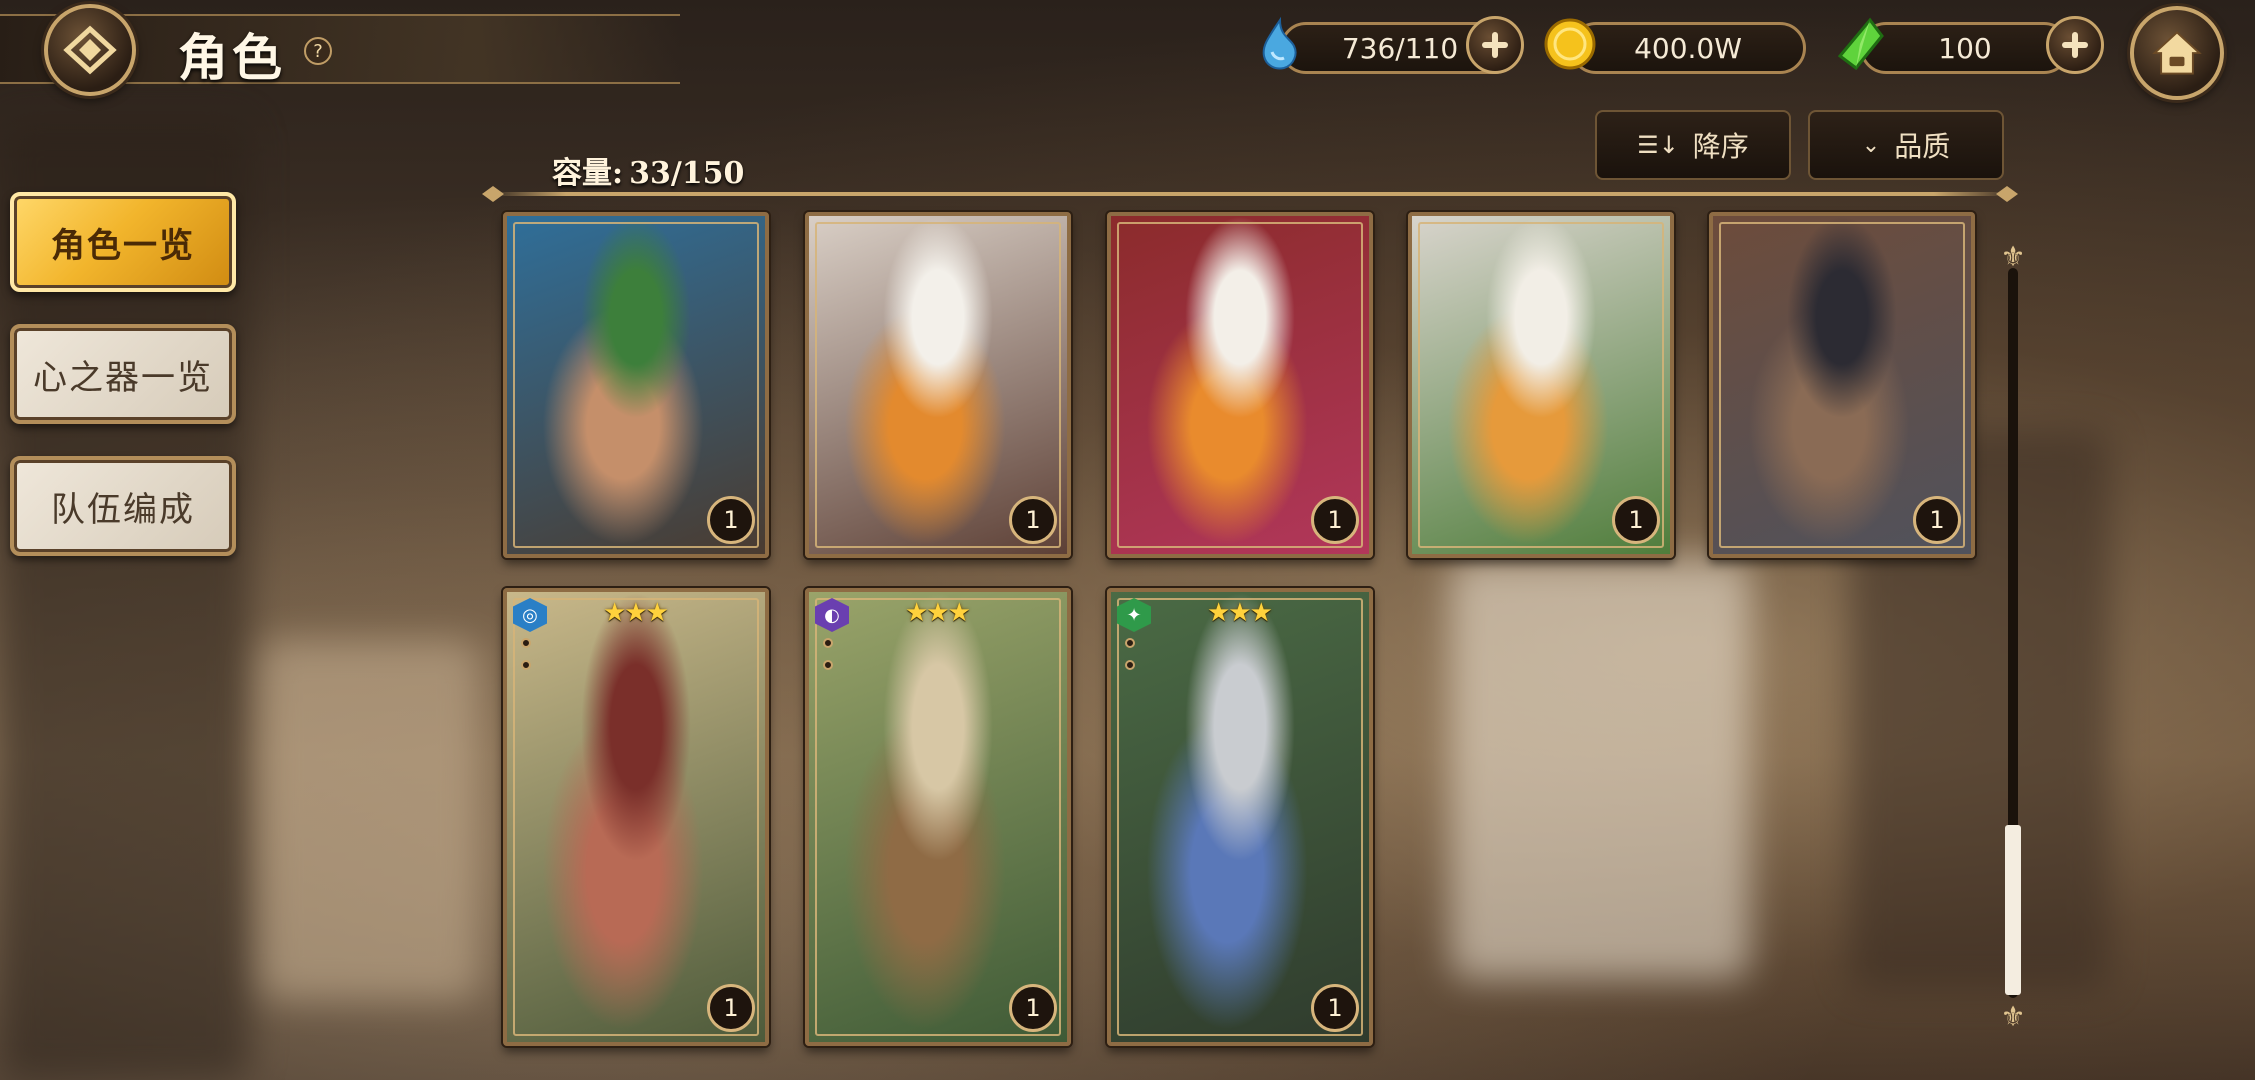 The image size is (2255, 1080). I want to click on diamond-back-icon, so click(90, 50).